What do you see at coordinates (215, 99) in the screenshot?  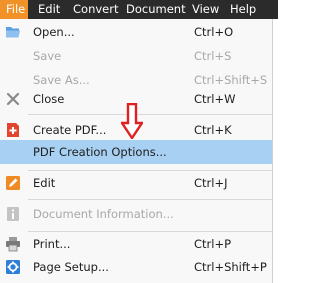 I see `menu-item-shortcut: Ctrl+W` at bounding box center [215, 99].